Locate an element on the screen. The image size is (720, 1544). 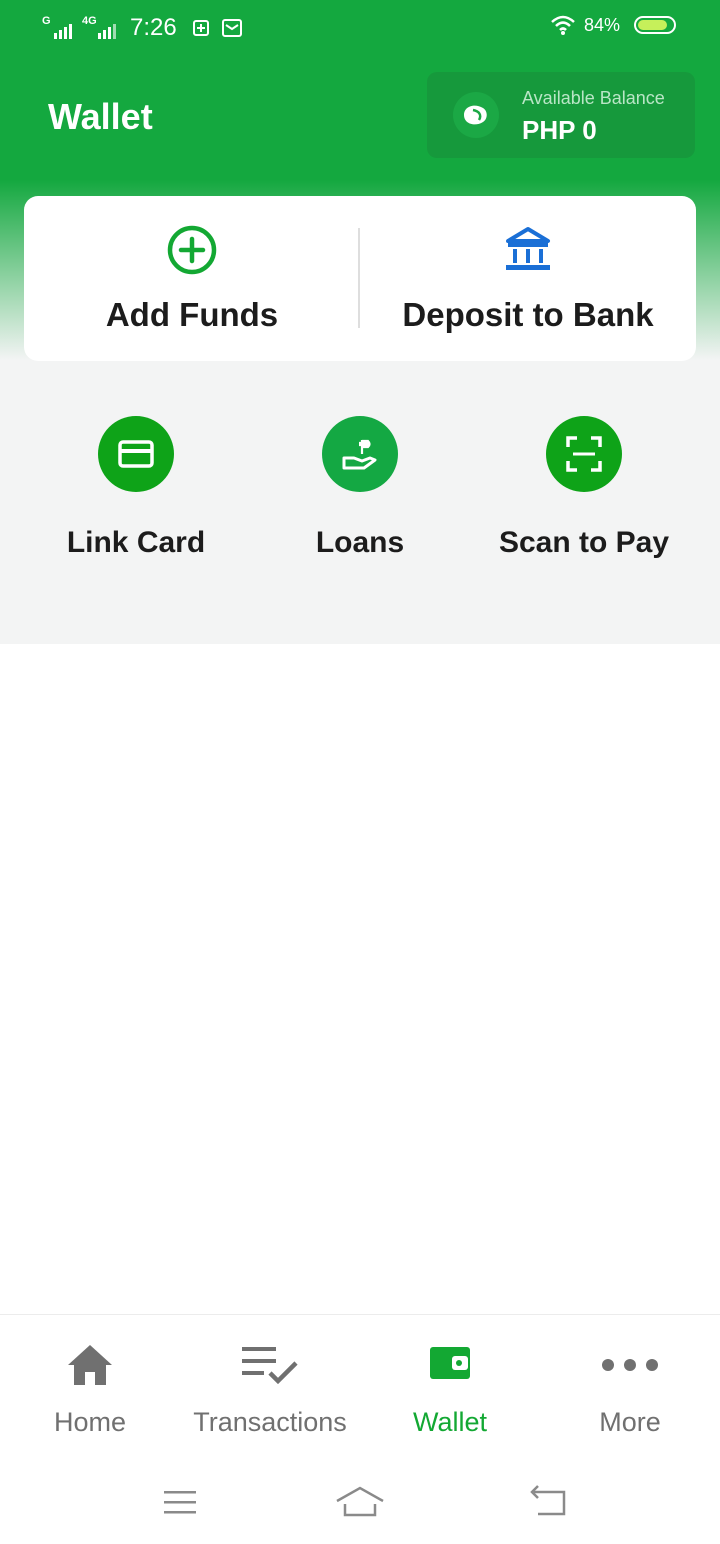
bank-icon is located at coordinates (528, 248).